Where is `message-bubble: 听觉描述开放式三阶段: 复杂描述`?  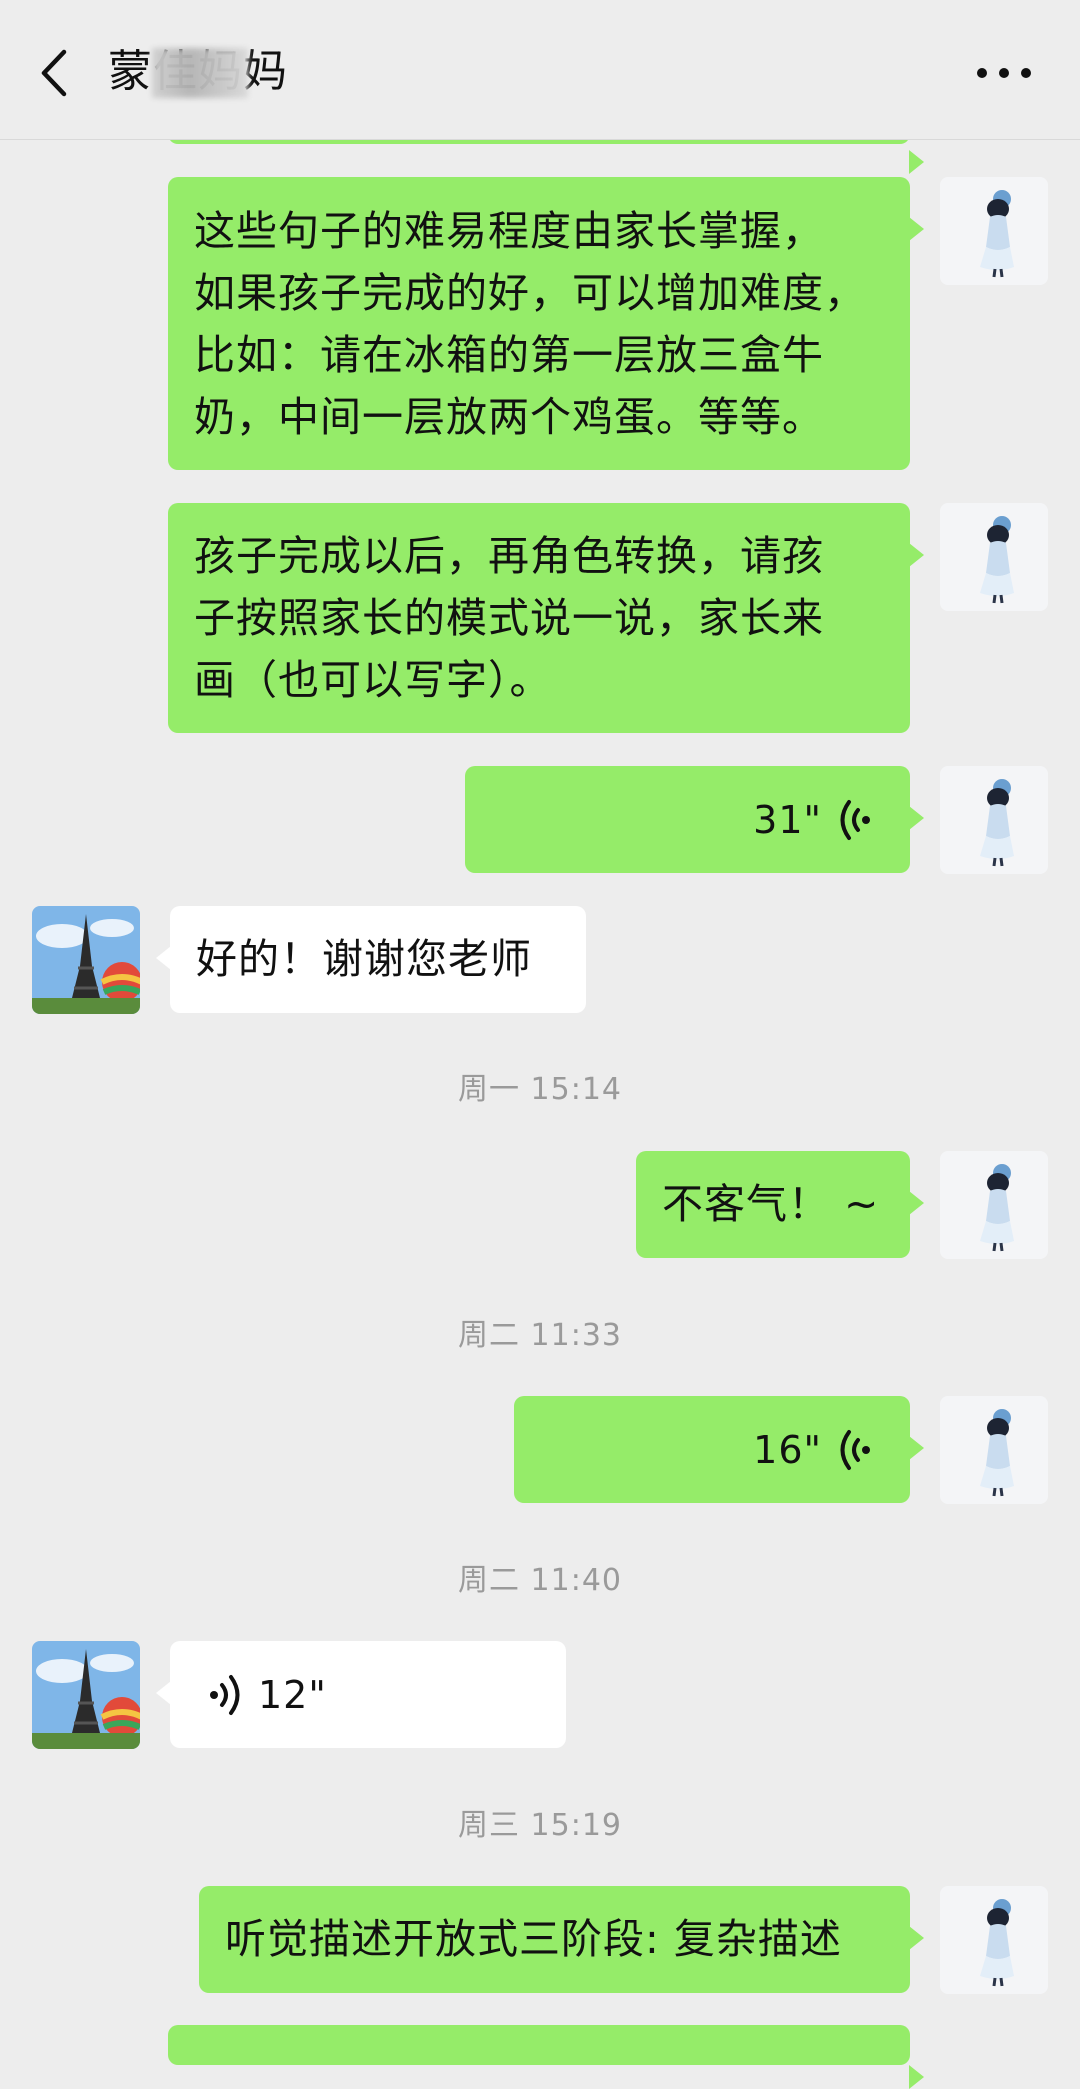 message-bubble: 听觉描述开放式三阶段: 复杂描述 is located at coordinates (561, 1939).